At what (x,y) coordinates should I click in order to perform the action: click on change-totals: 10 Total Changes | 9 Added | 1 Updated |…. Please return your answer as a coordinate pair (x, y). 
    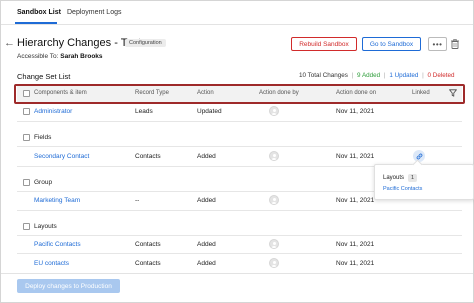
    Looking at the image, I should click on (376, 75).